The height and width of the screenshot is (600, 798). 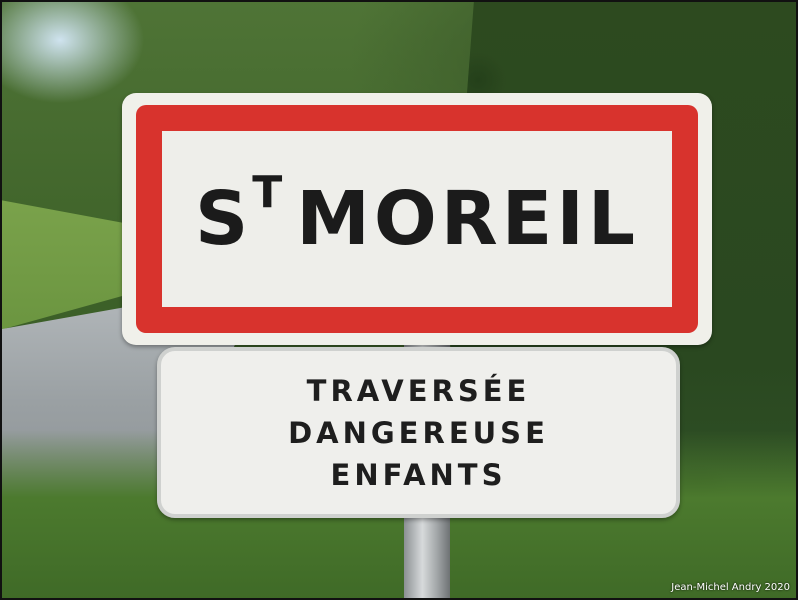 I want to click on town-name-text: MOREIL, so click(x=468, y=219).